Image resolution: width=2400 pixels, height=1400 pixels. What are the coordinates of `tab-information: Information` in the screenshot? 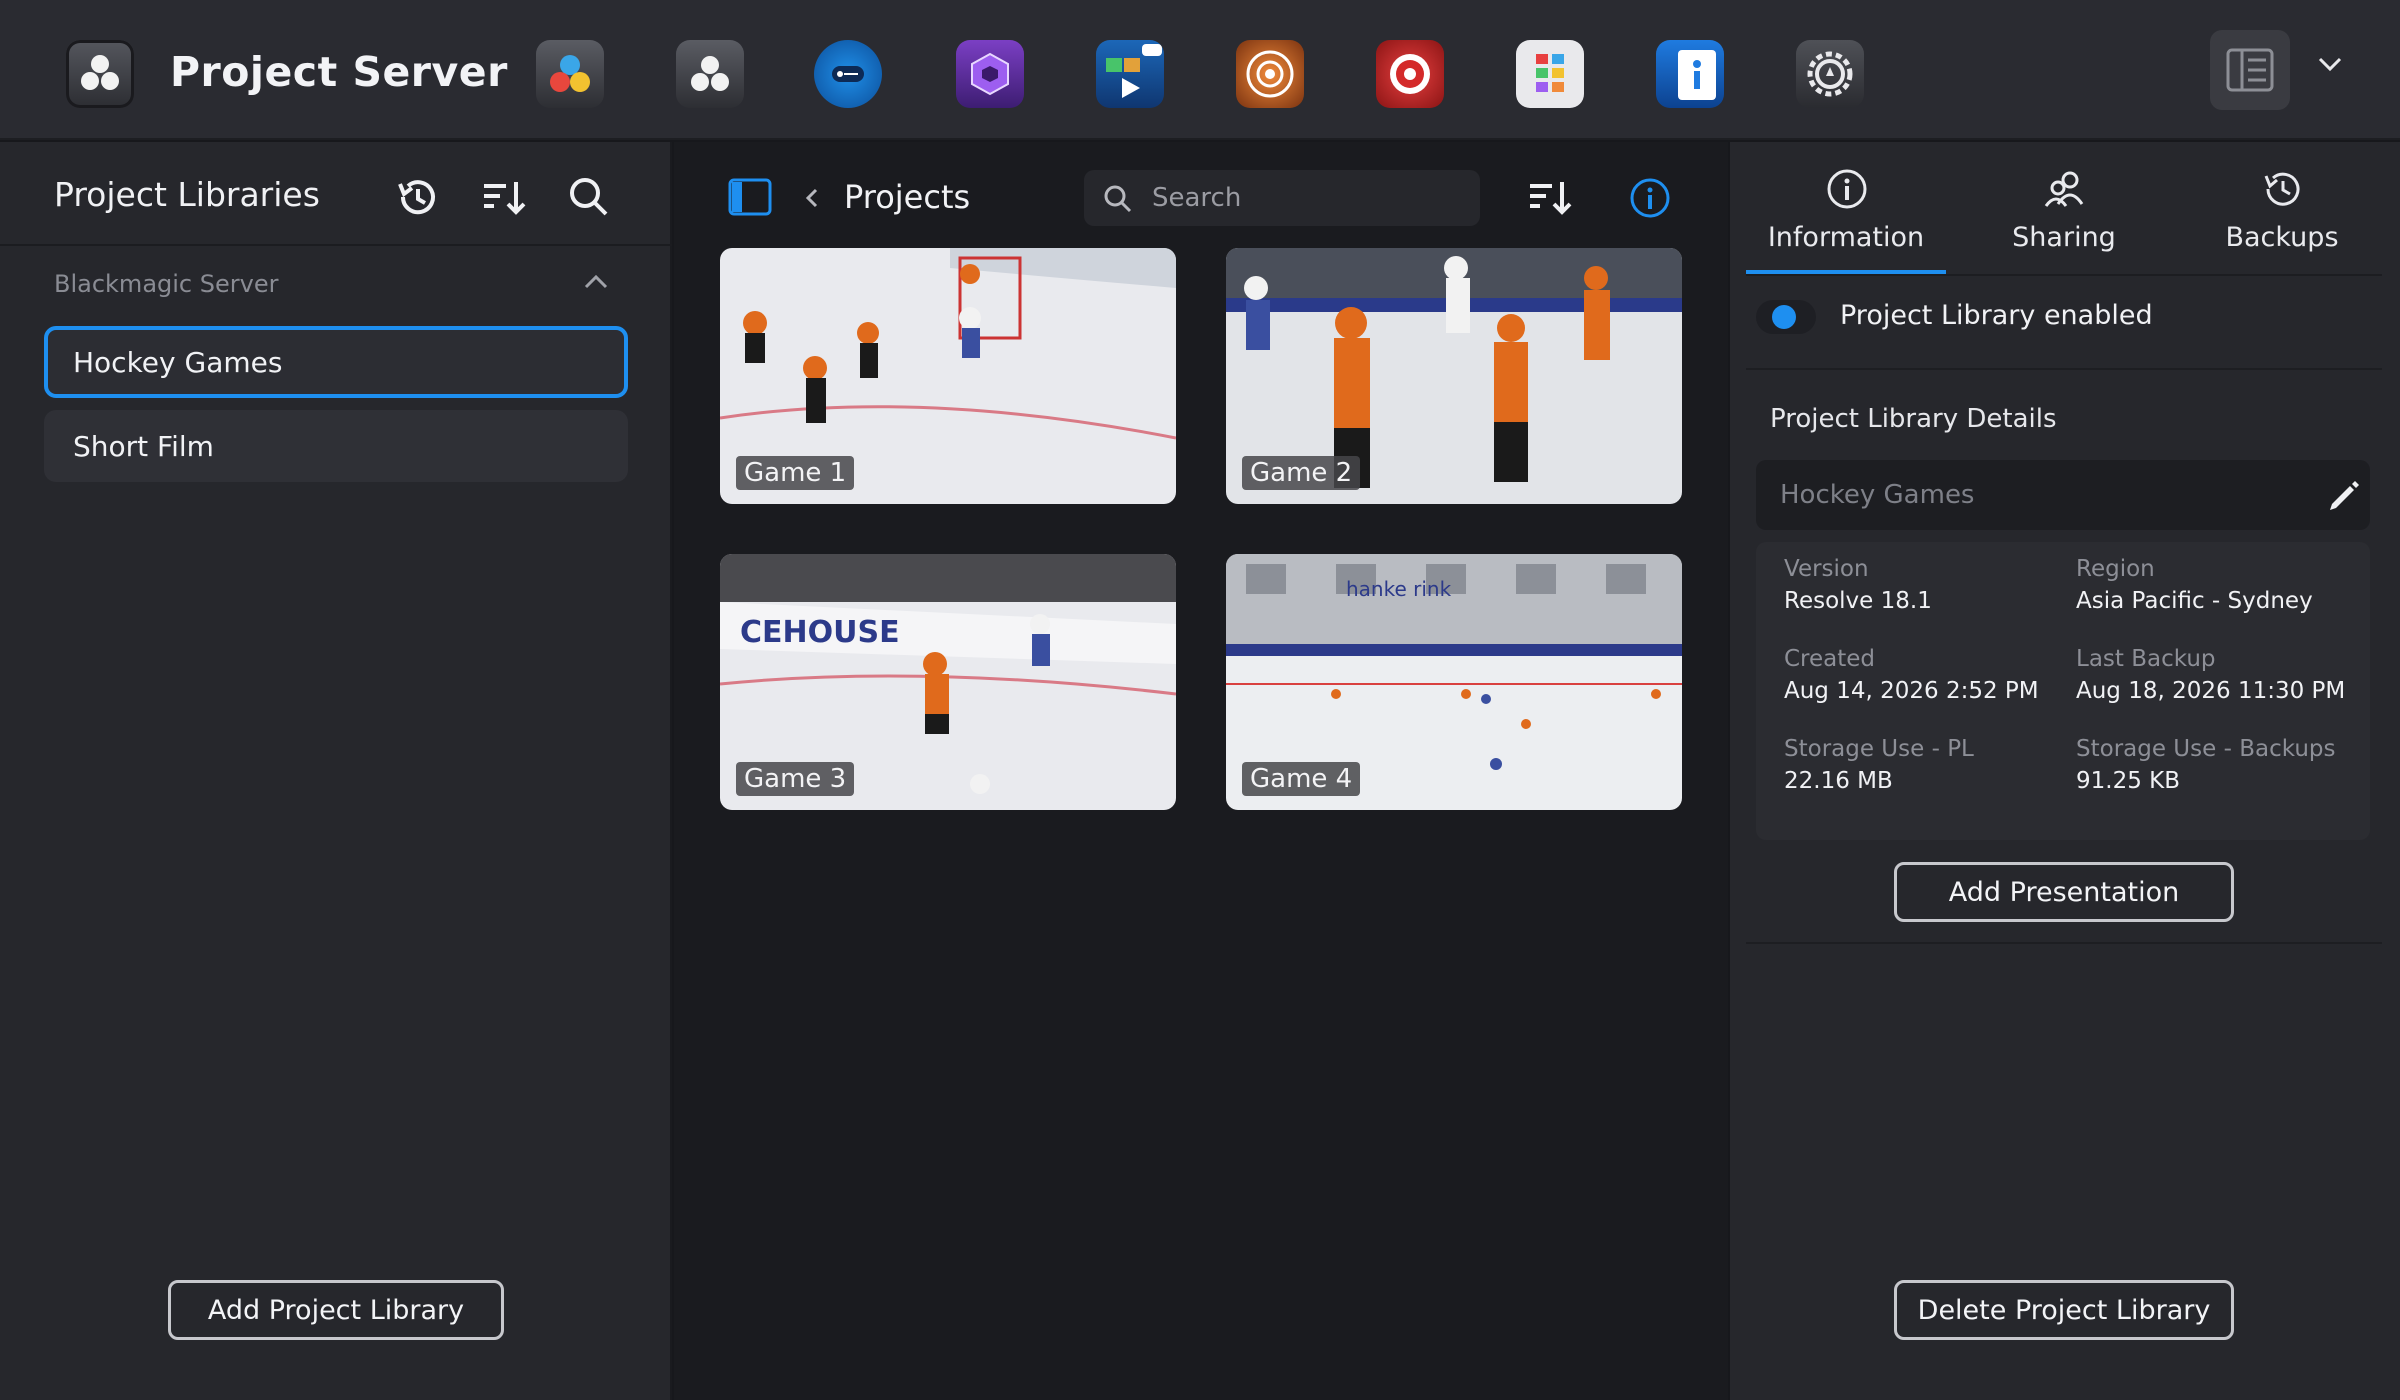 It's located at (1846, 213).